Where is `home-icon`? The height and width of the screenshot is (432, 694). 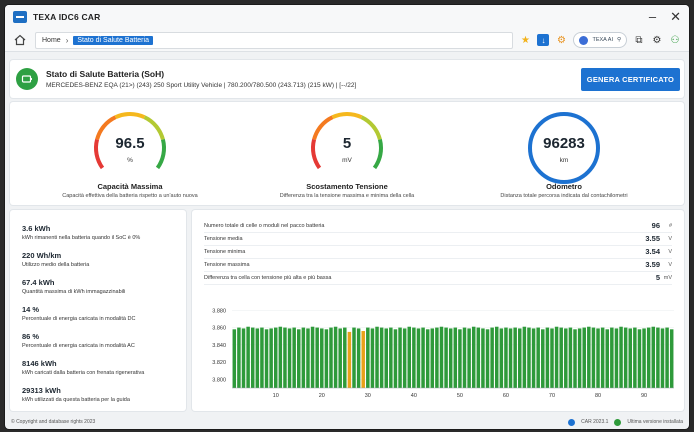
home-icon is located at coordinates (20, 40).